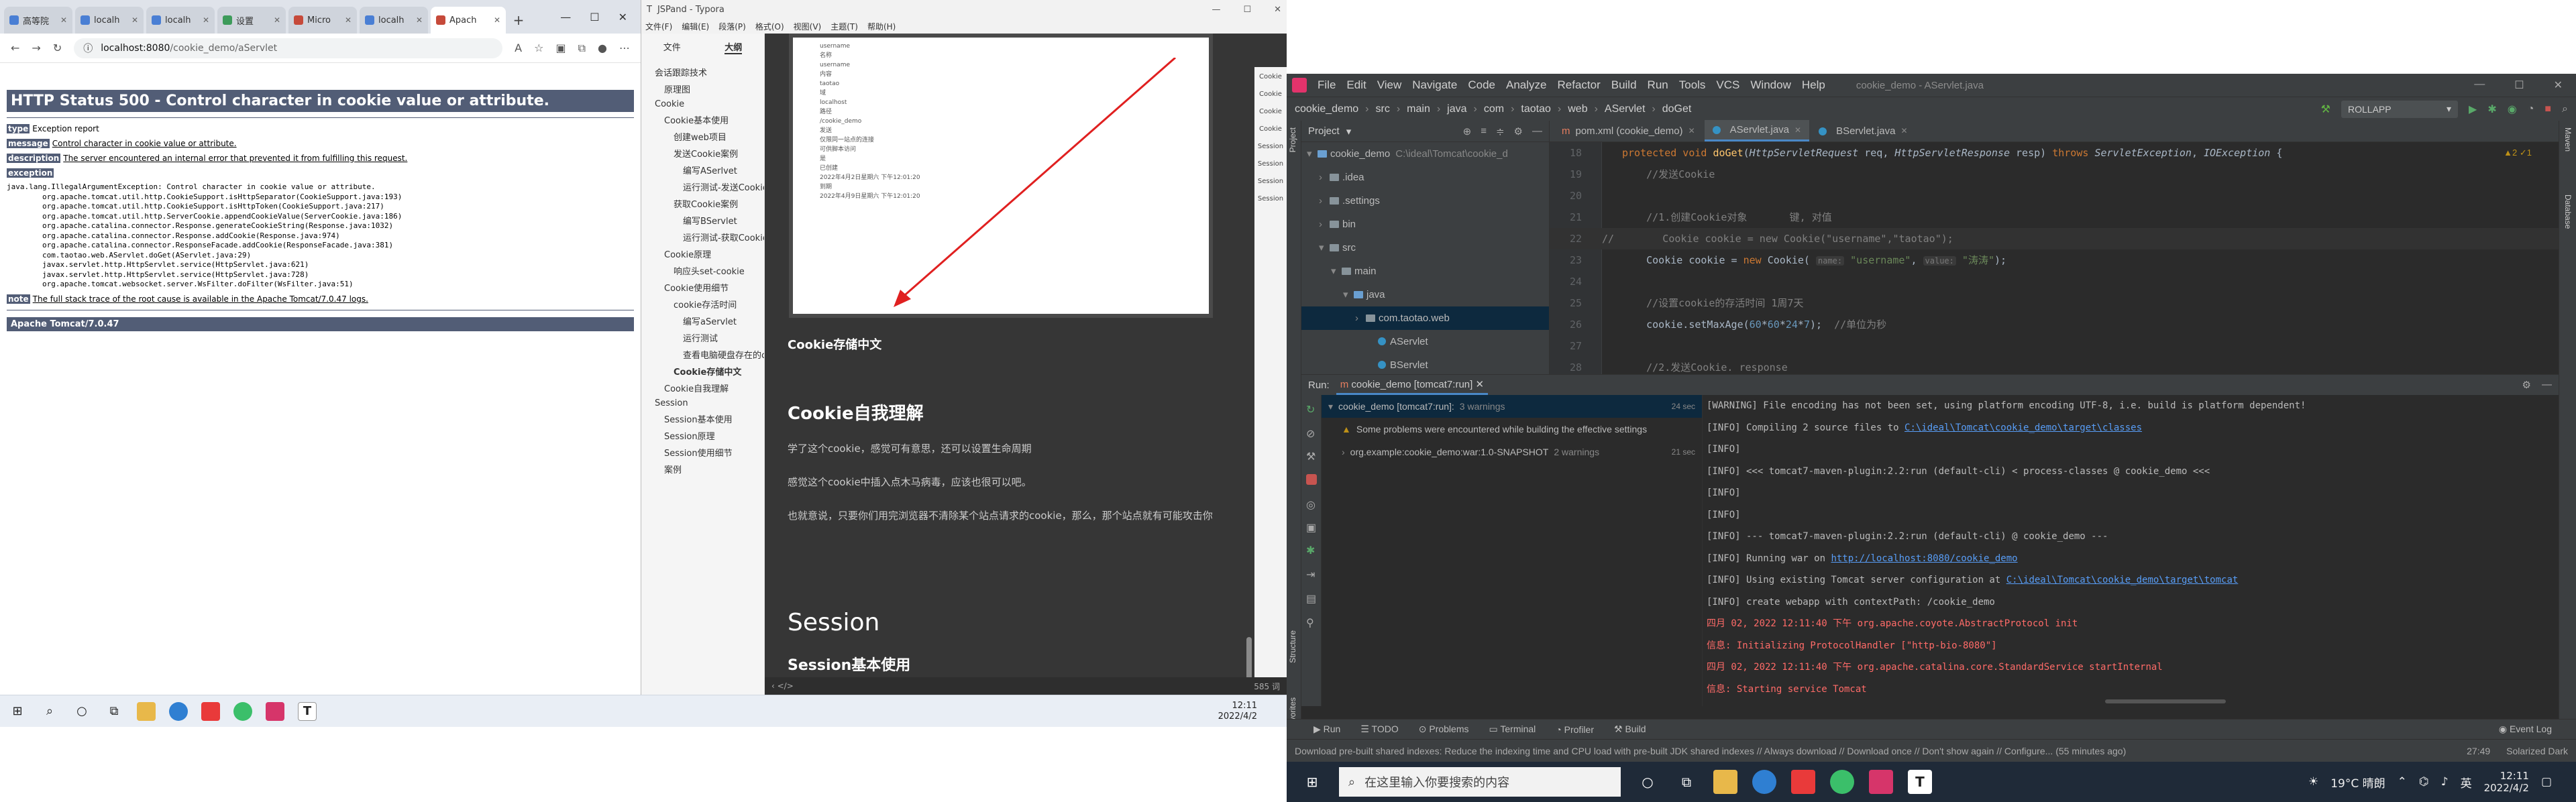 This screenshot has width=2576, height=802. I want to click on wrench-icon: ⚒, so click(1311, 456).